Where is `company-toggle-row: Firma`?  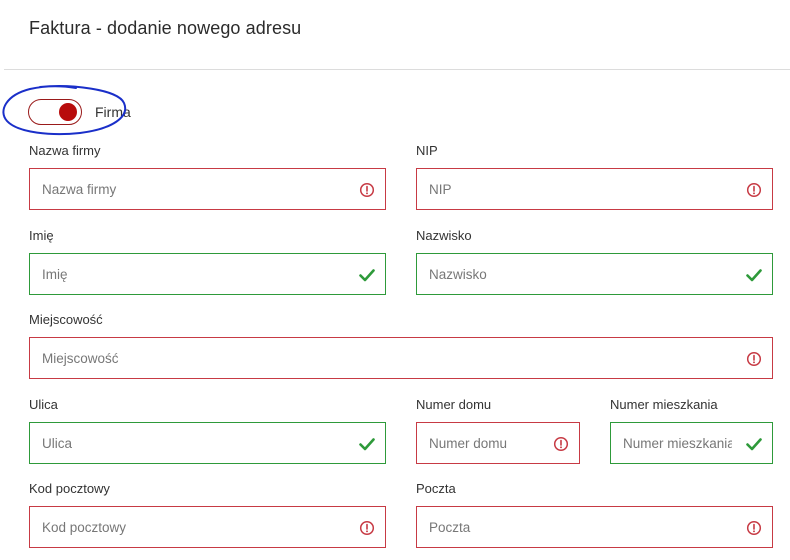 company-toggle-row: Firma is located at coordinates (79, 112).